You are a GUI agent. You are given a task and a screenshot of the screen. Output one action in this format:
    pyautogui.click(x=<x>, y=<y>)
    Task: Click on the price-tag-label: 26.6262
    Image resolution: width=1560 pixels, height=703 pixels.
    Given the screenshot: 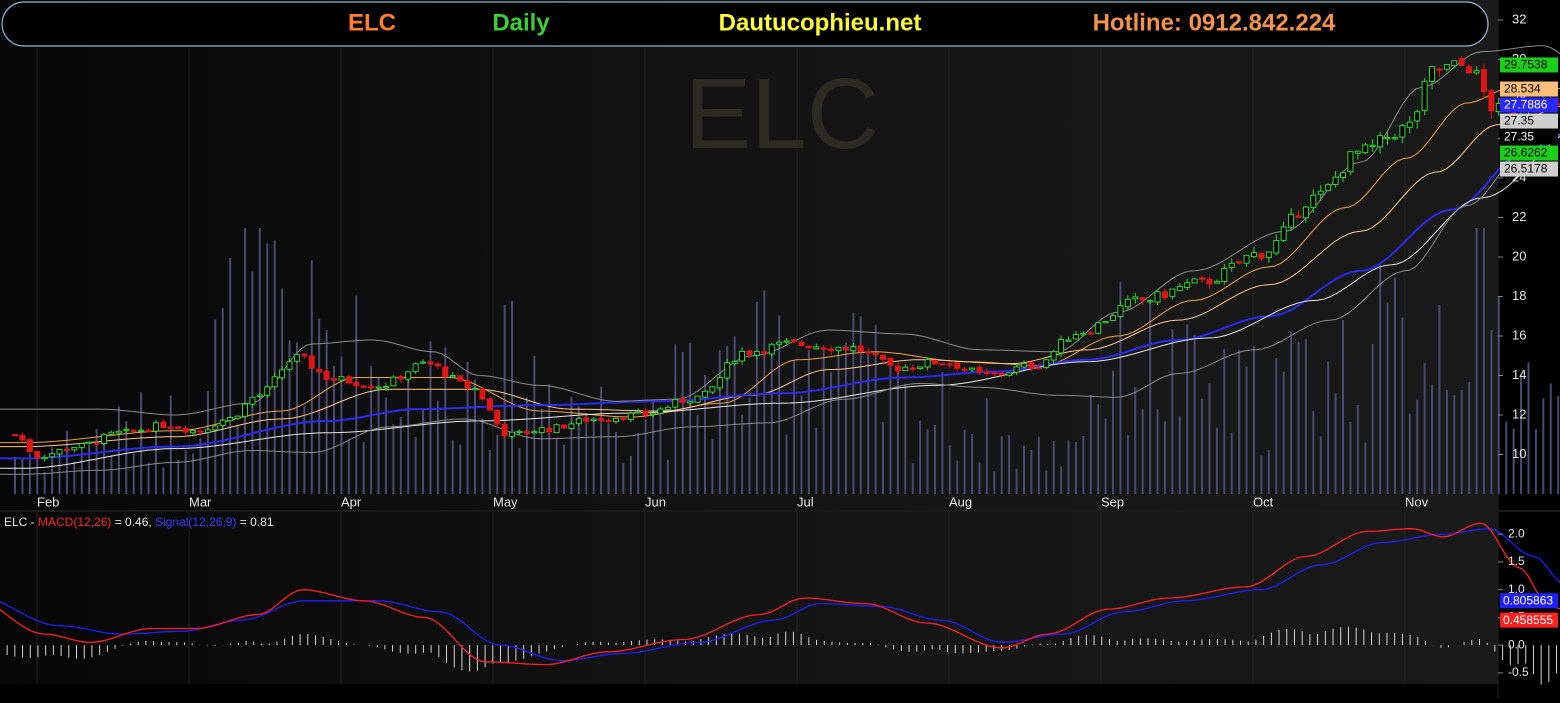 What is the action you would take?
    pyautogui.click(x=1526, y=153)
    